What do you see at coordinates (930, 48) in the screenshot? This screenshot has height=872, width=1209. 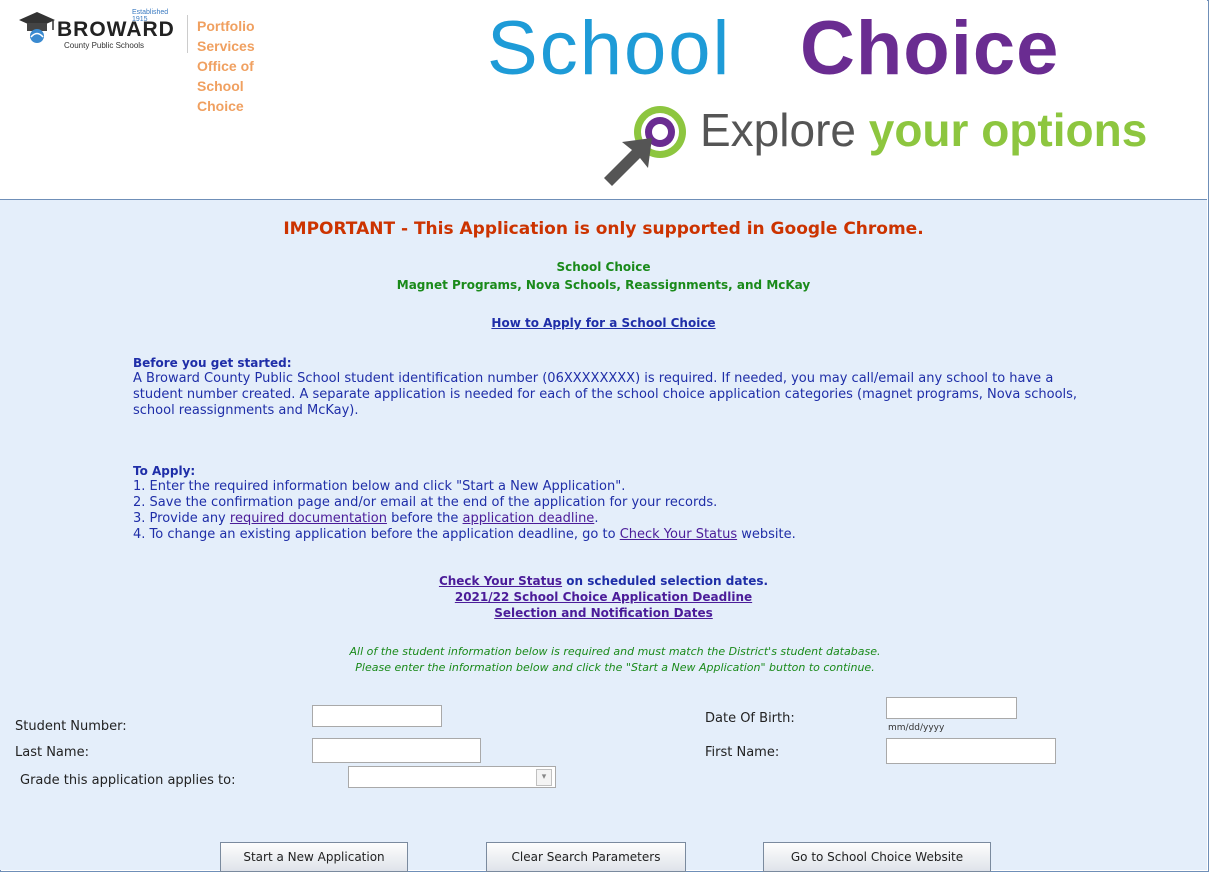 I see `brand-choice-word: Choice` at bounding box center [930, 48].